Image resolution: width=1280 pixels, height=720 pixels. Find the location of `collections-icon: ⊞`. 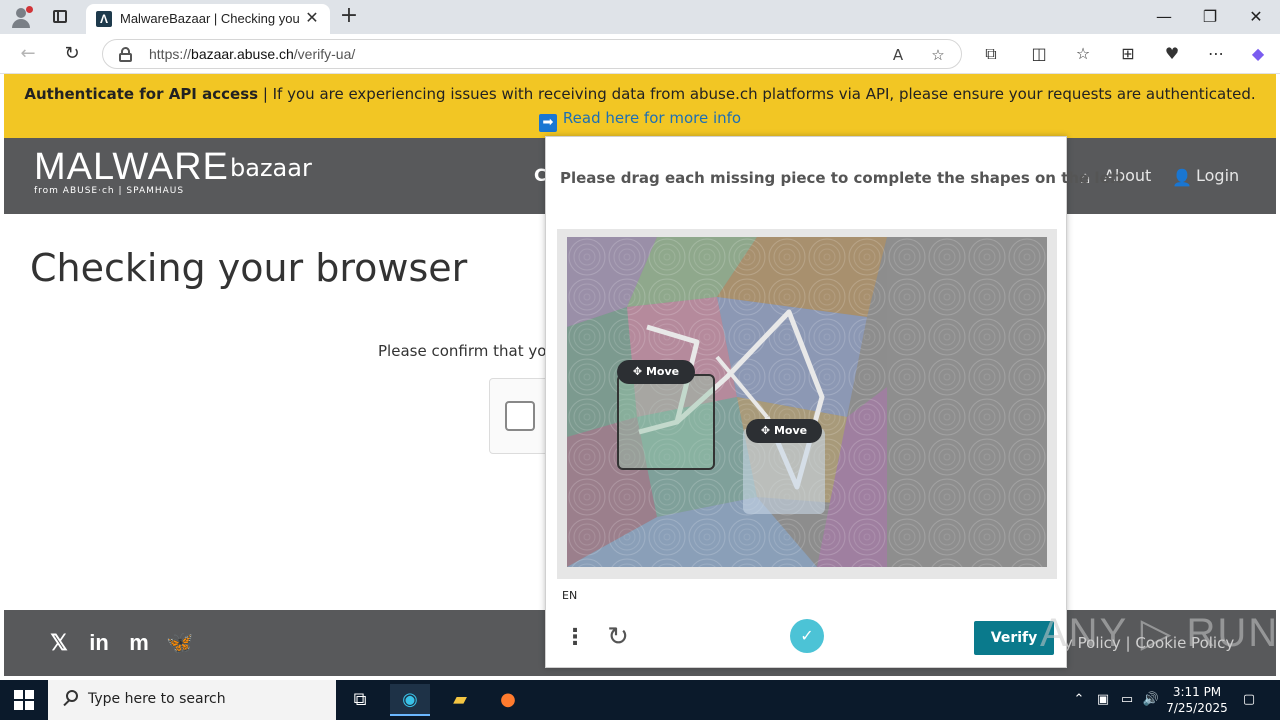

collections-icon: ⊞ is located at coordinates (1128, 54).